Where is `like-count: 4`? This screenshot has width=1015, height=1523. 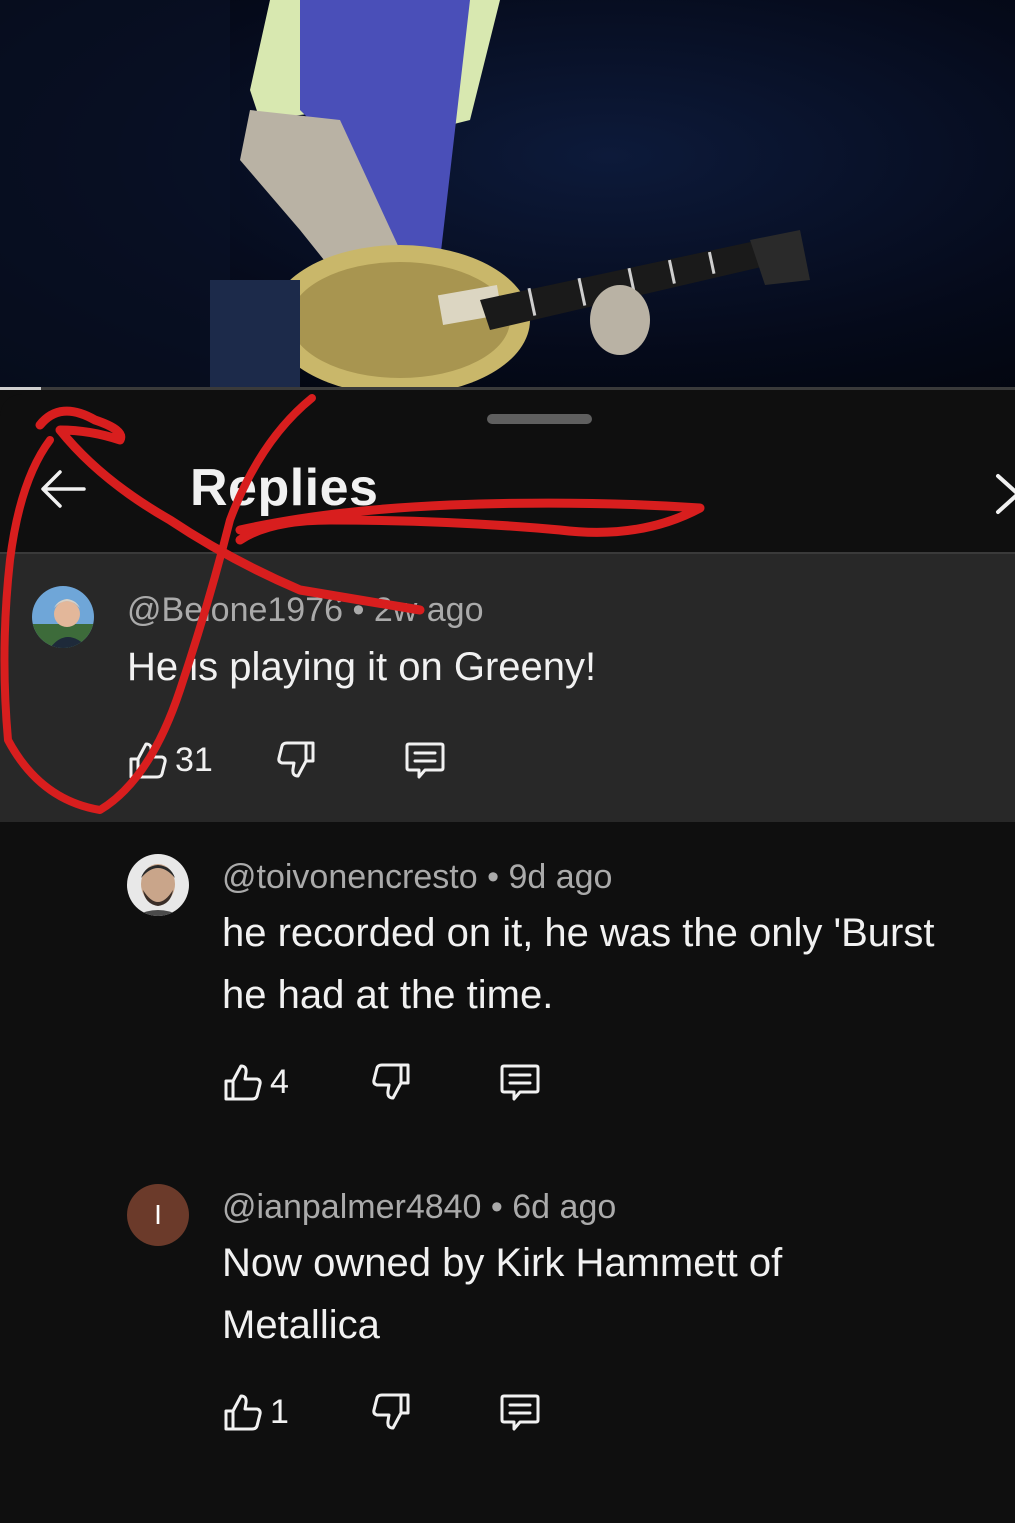
like-count: 4 is located at coordinates (279, 1081).